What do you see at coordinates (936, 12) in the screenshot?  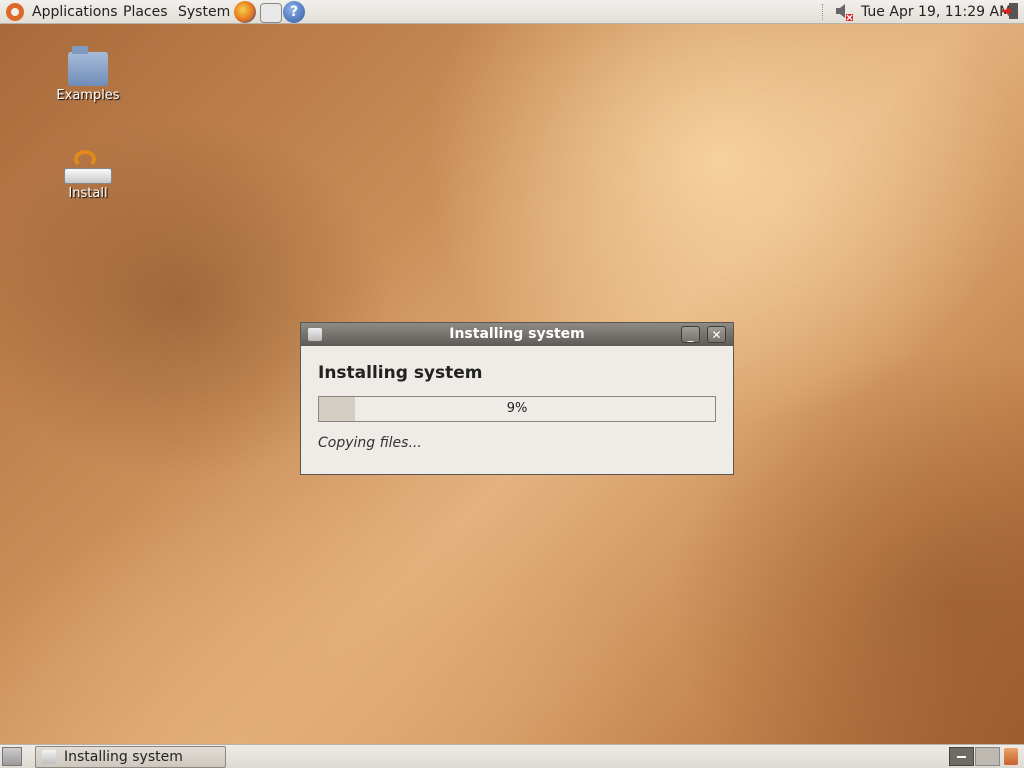 I see `clock: Tue Apr 19, 11:29 AM` at bounding box center [936, 12].